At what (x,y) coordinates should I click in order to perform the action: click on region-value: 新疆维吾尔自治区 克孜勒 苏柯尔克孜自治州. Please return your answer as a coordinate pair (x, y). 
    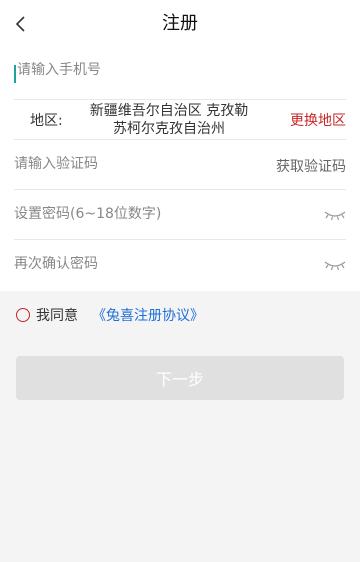
    Looking at the image, I should click on (169, 120).